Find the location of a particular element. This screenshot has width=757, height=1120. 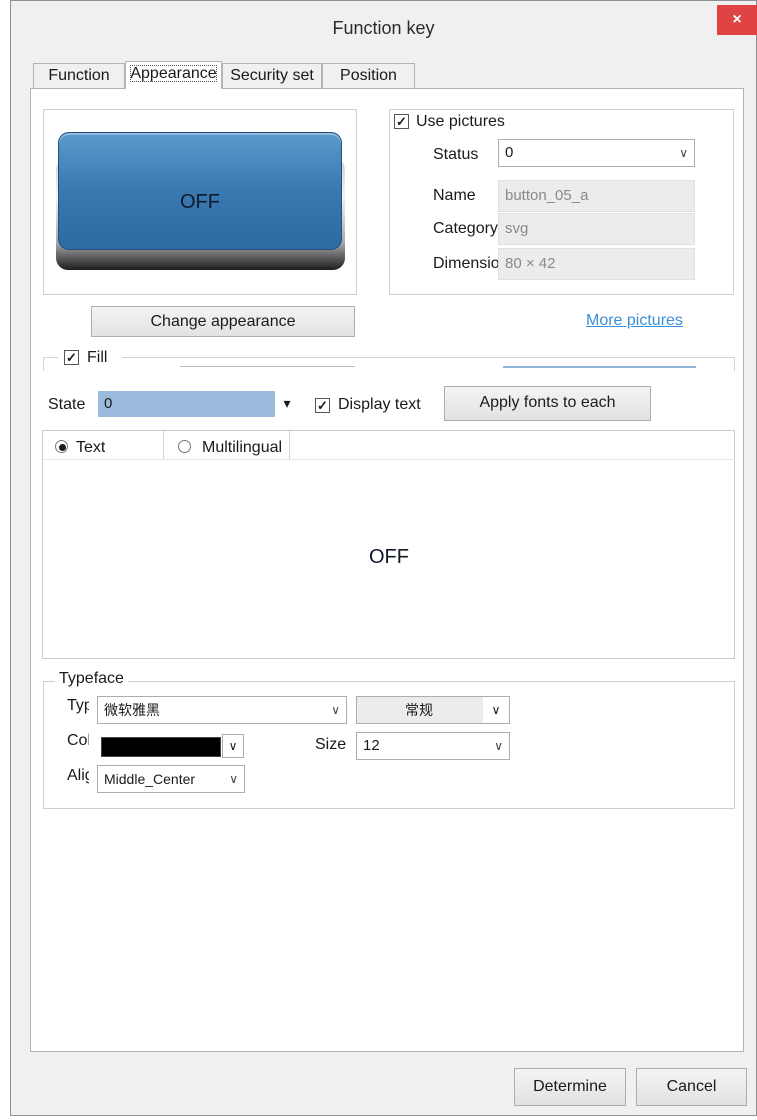

cancel-label: Cancel is located at coordinates (691, 1086).